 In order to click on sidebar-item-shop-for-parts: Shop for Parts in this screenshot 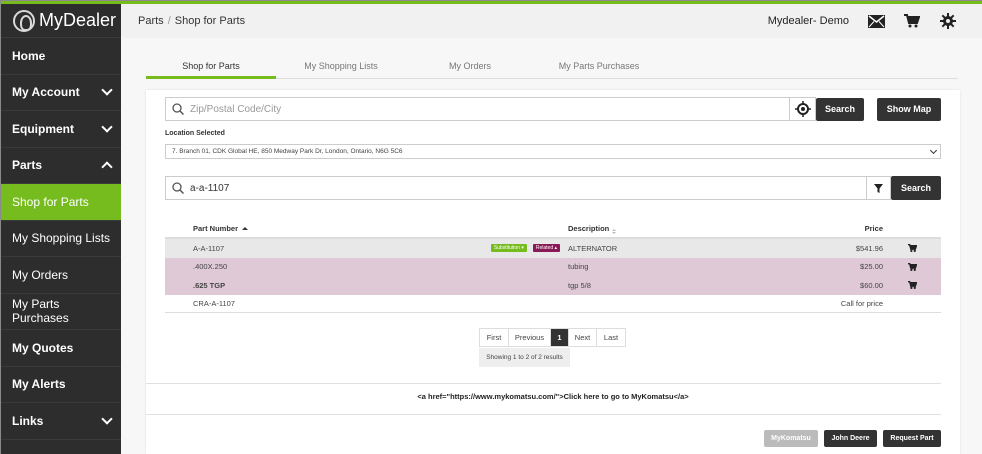, I will do `click(61, 202)`.